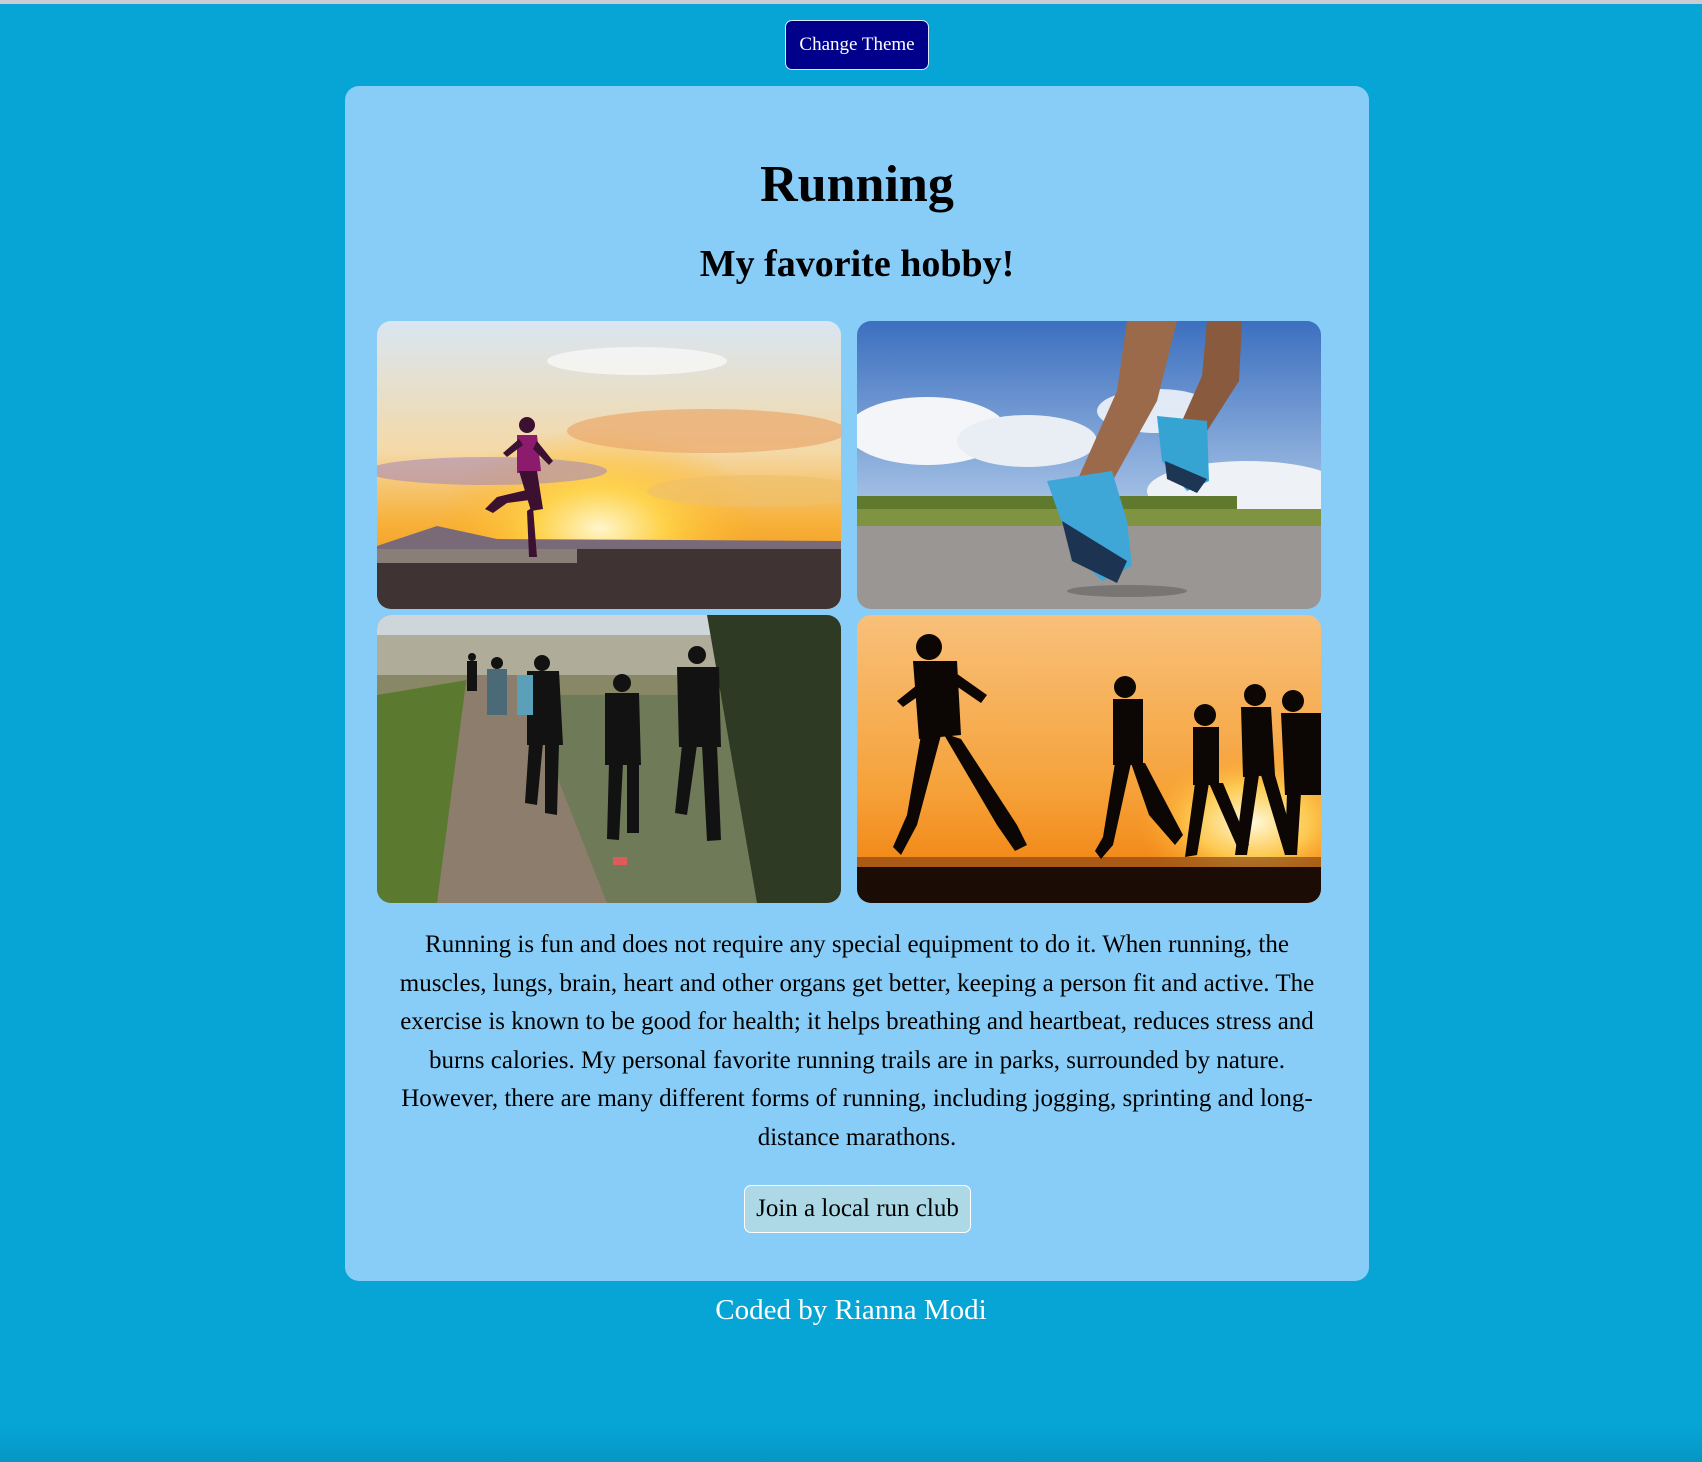 This screenshot has width=1702, height=1462. I want to click on footer-credit: Coded by Rianna Modi, so click(851, 1310).